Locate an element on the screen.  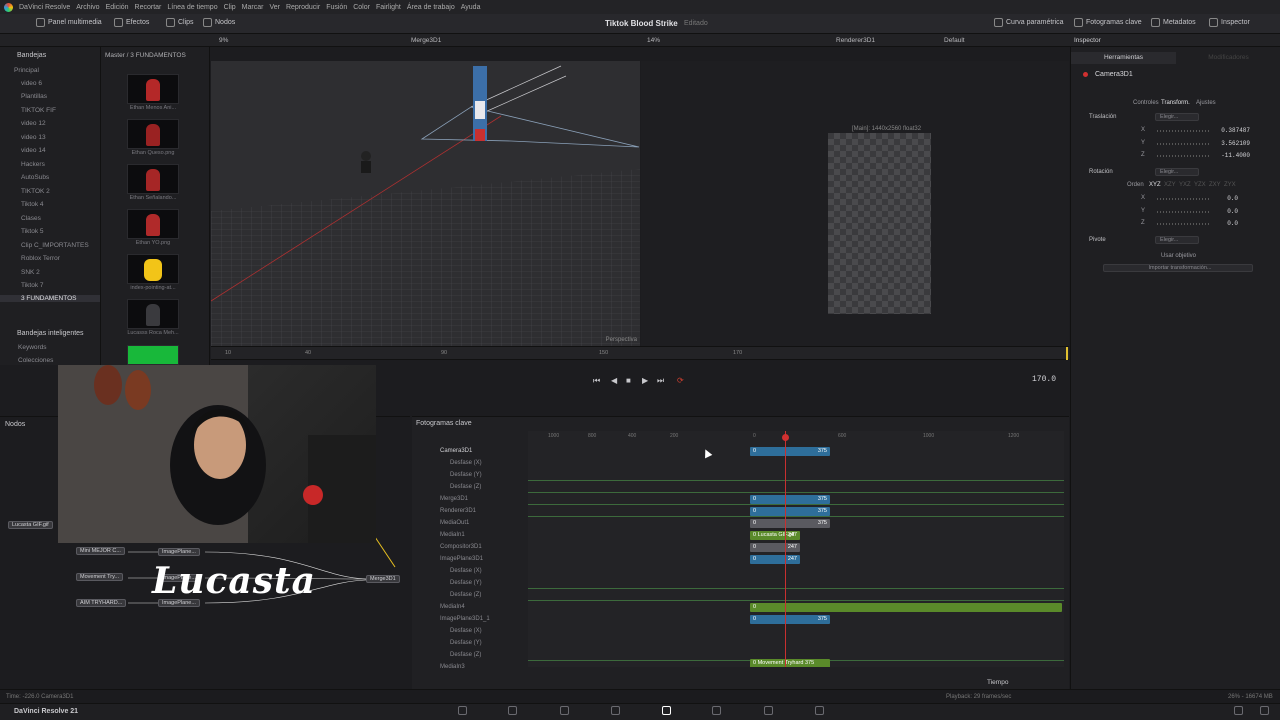
zoom-left: 9% is located at coordinates (223, 40).